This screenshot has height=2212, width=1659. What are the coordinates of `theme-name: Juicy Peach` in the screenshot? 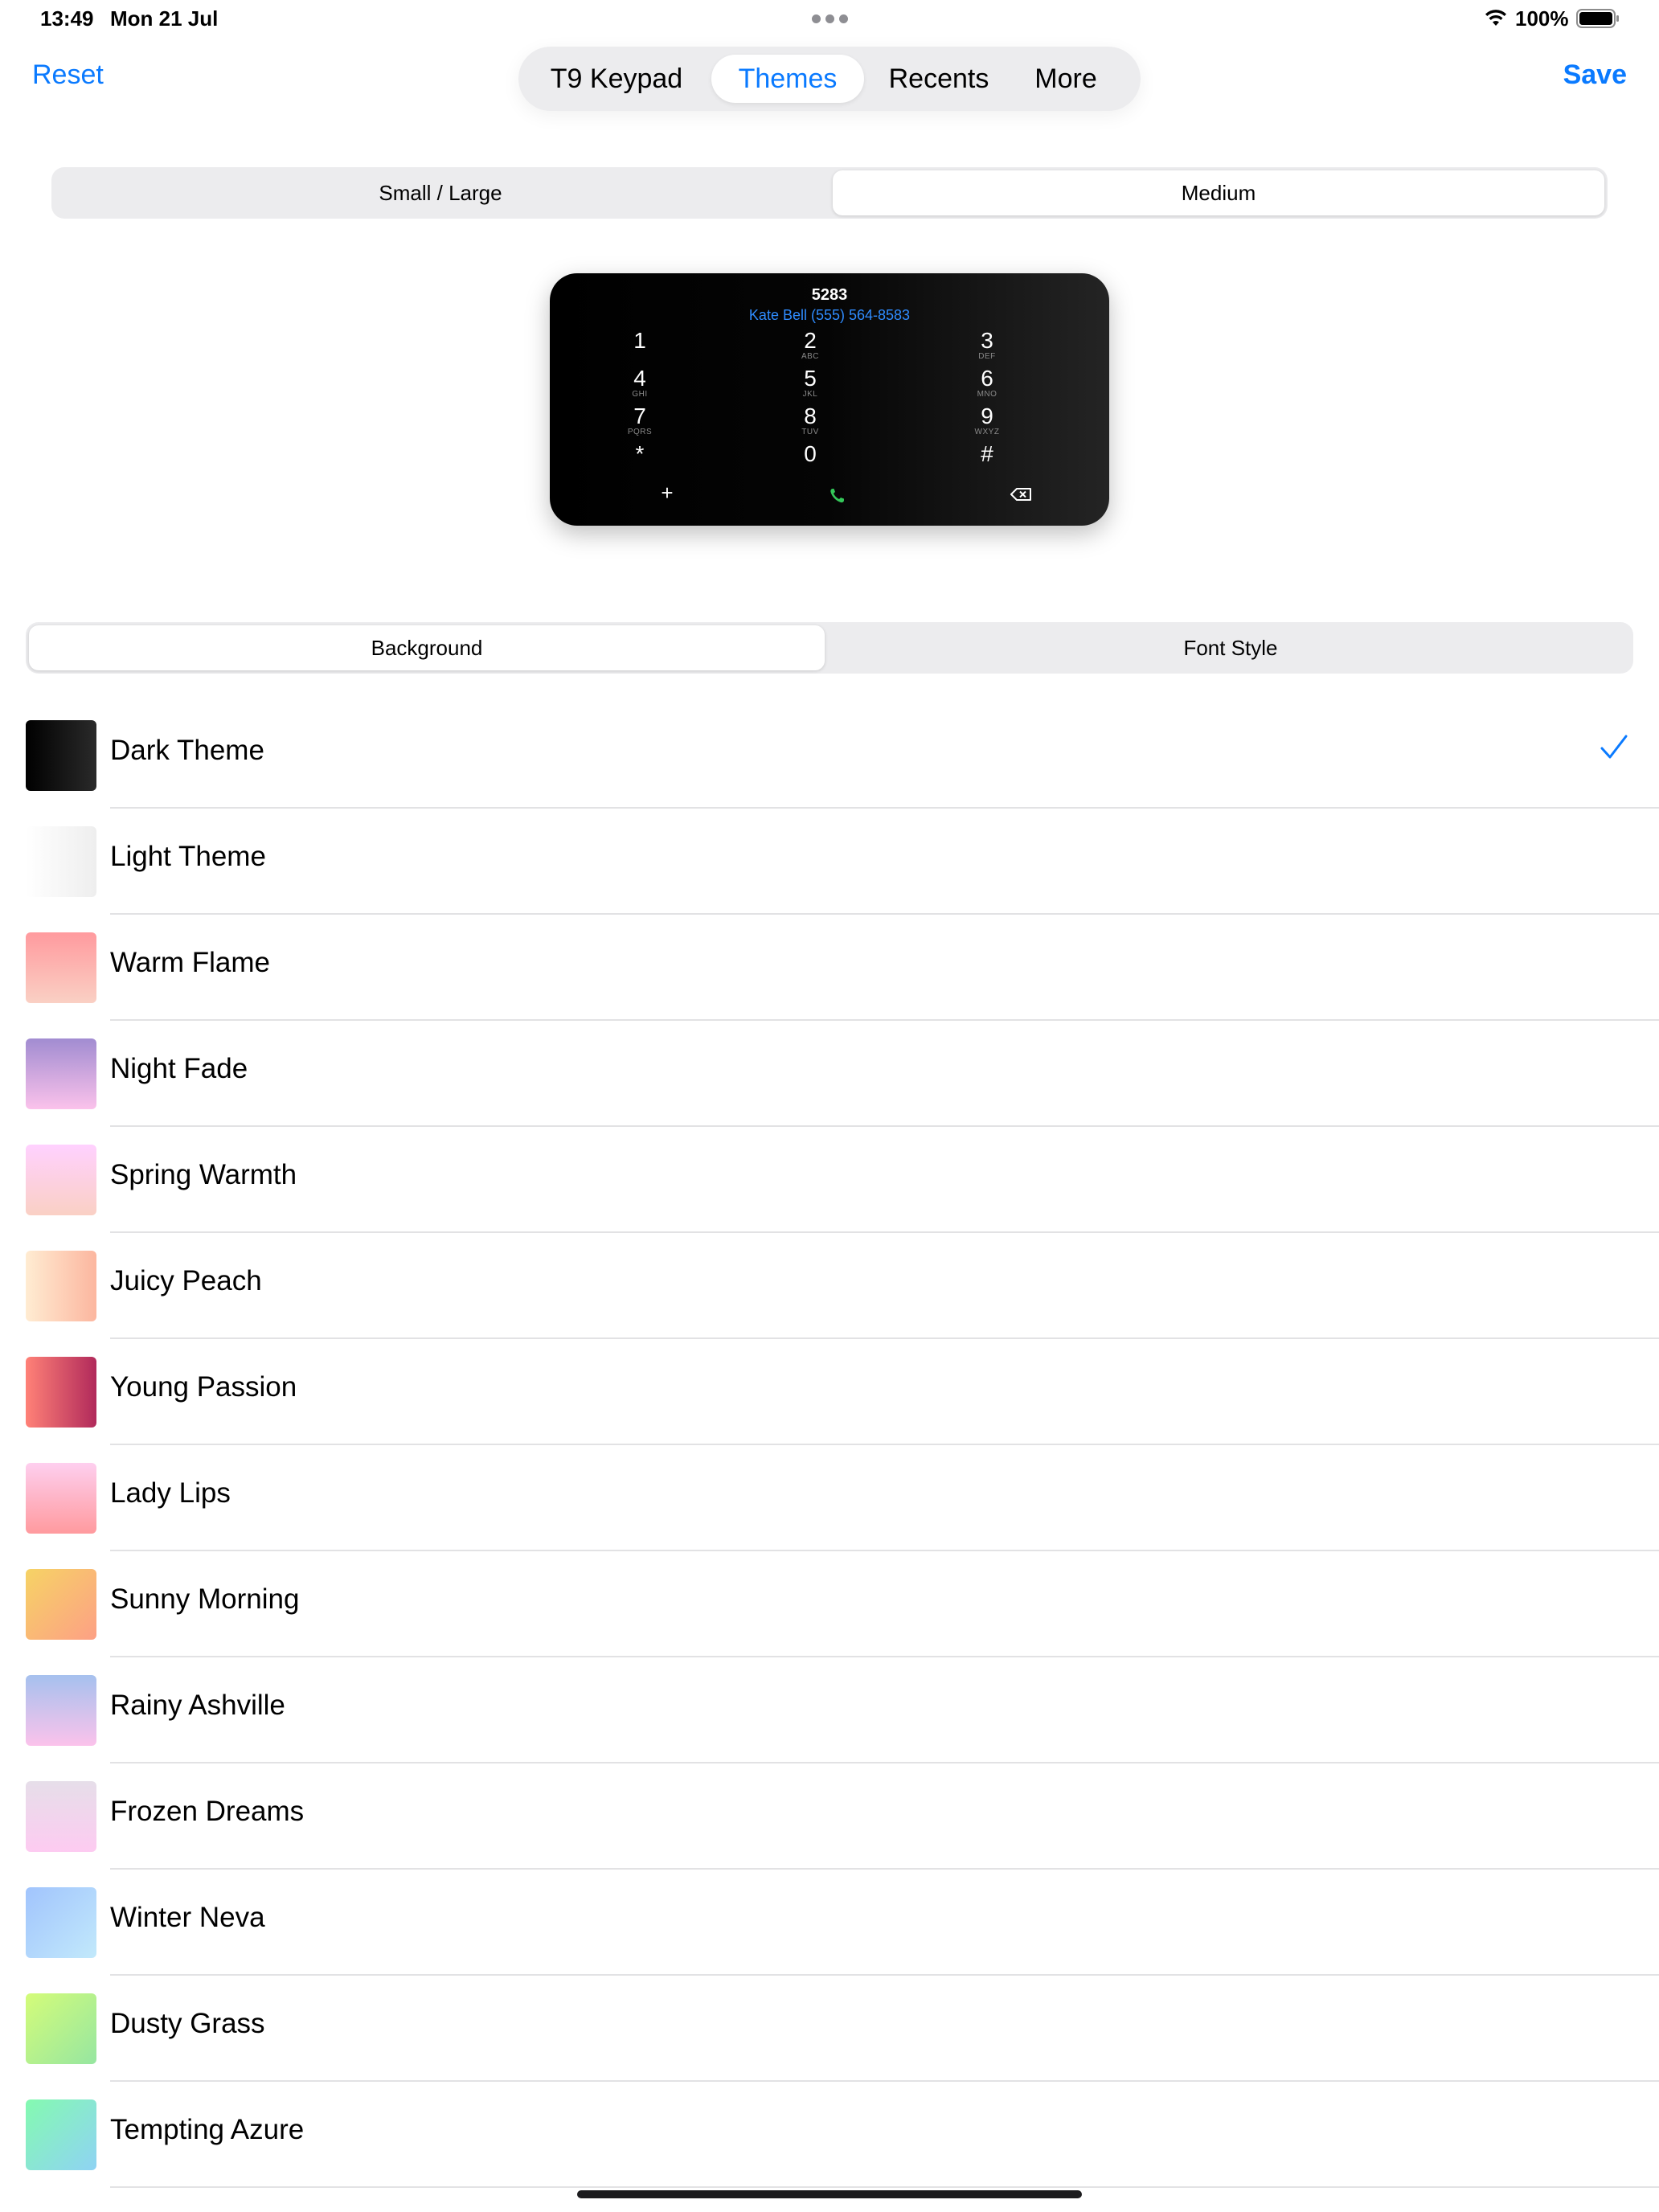 It's located at (186, 1280).